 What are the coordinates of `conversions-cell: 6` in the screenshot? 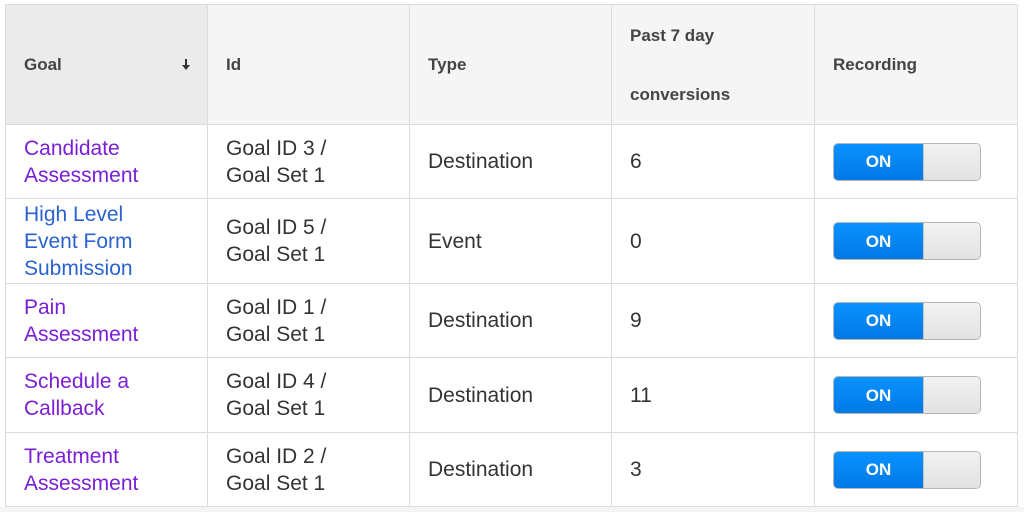 It's located at (713, 161).